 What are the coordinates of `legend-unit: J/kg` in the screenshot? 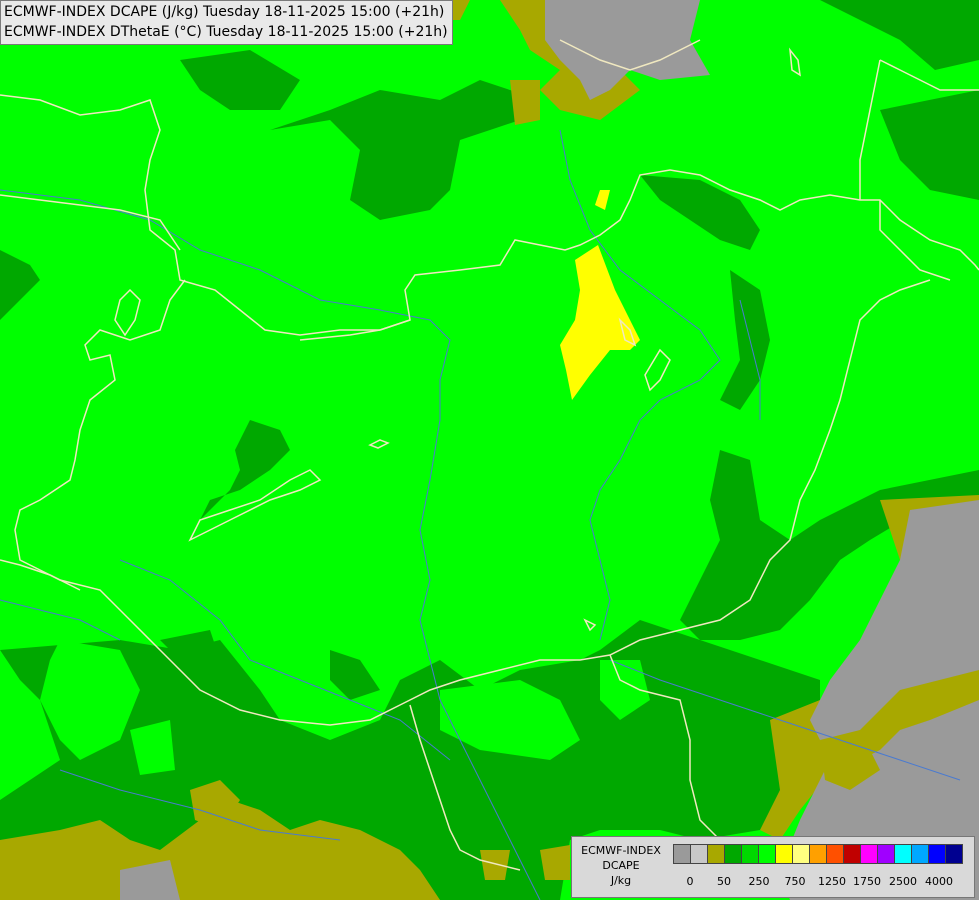 It's located at (621, 880).